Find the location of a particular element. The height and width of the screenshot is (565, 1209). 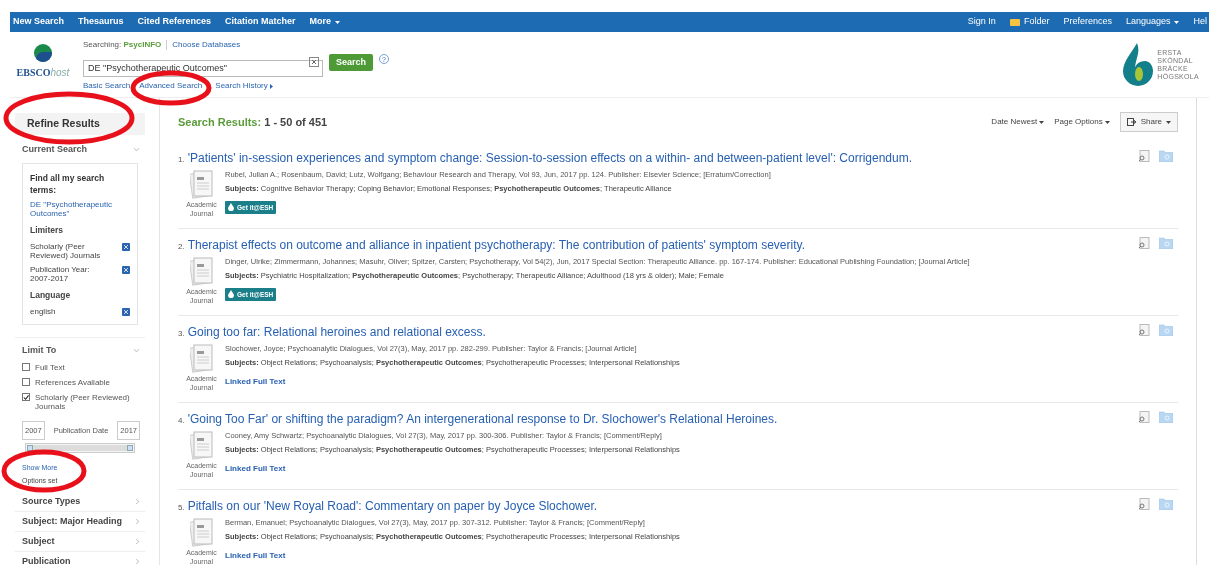

nav-link: Languages is located at coordinates (1152, 22).